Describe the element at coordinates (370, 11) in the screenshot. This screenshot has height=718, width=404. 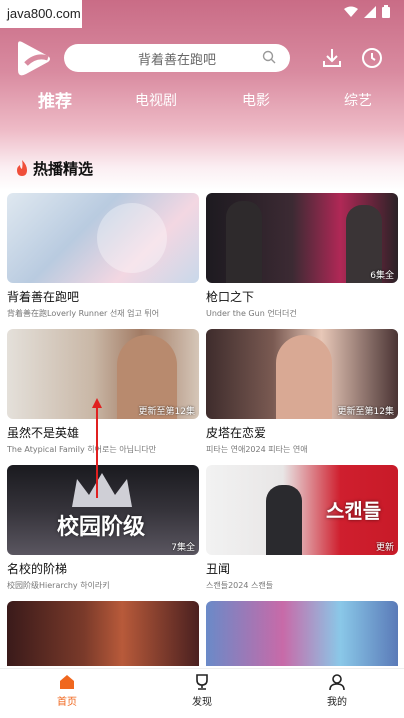
I see `signal-icon` at that location.